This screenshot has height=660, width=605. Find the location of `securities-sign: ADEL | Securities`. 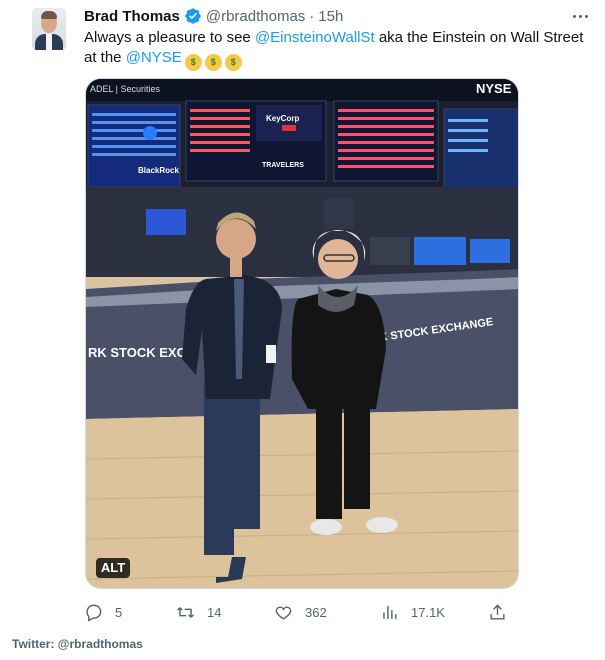

securities-sign: ADEL | Securities is located at coordinates (125, 89).